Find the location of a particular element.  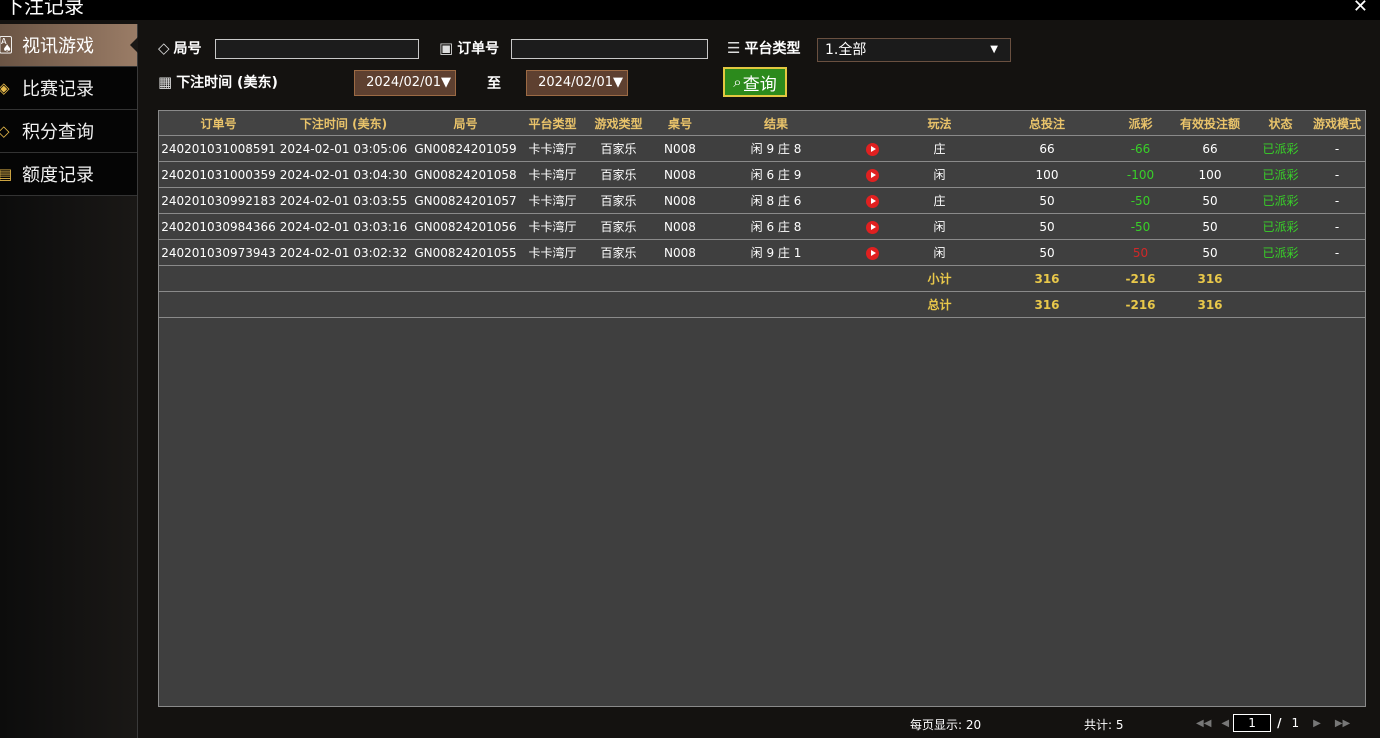

play-cell: 闲 is located at coordinates (939, 226).